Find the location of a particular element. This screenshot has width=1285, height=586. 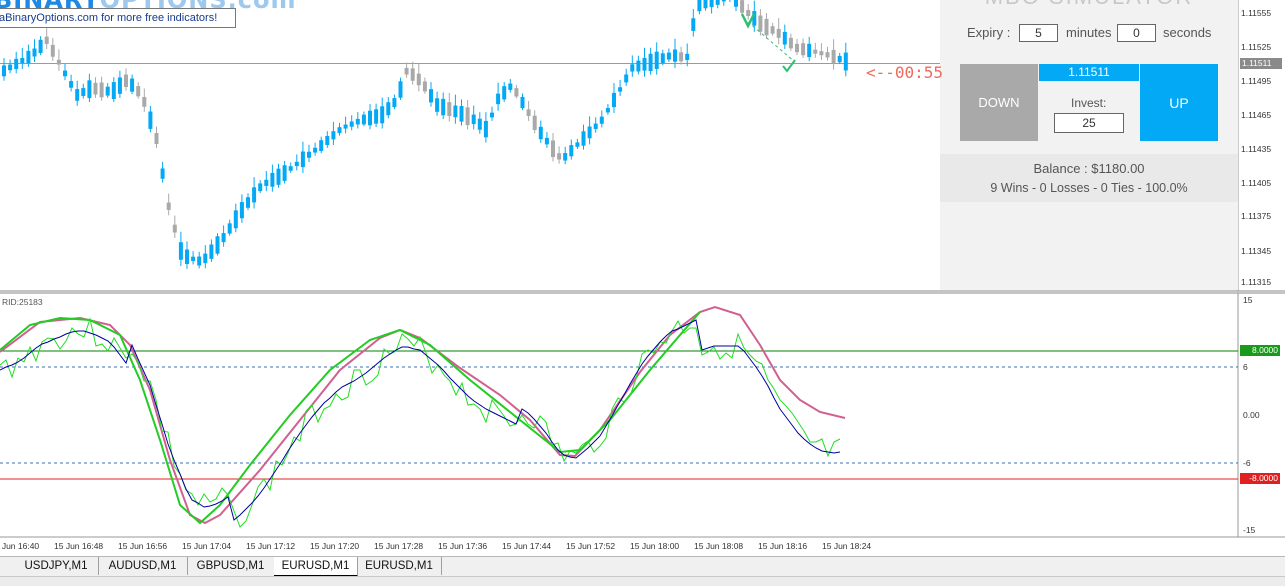

check-mark-icon is located at coordinates (789, 66).